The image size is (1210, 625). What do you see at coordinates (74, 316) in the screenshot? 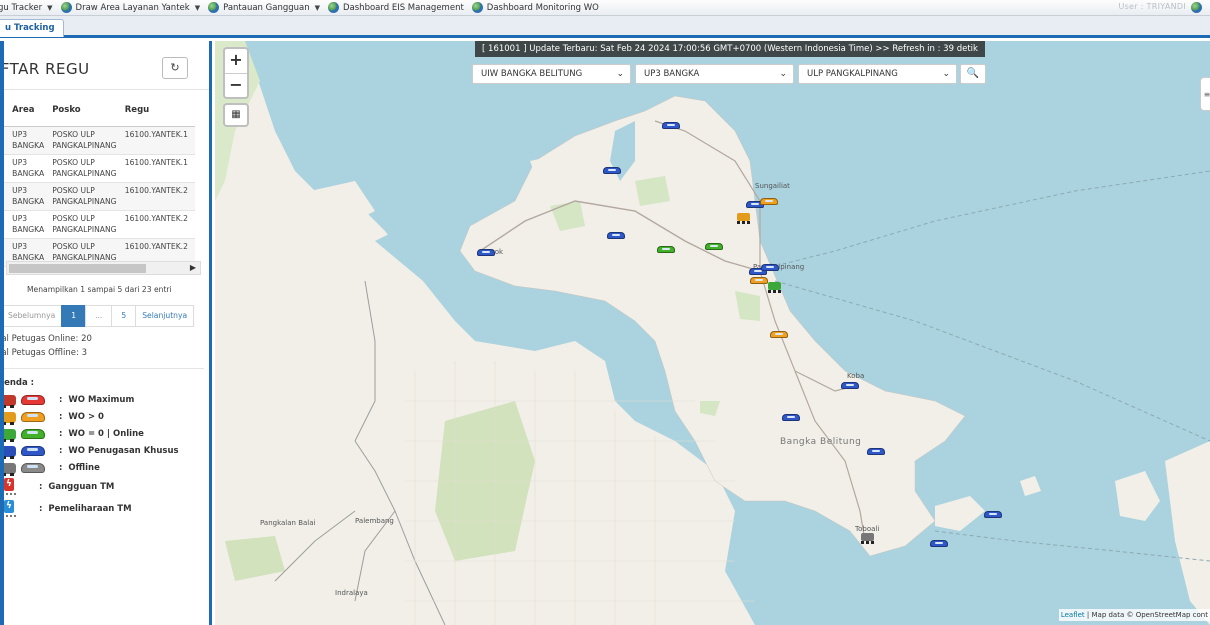
I see `pager-page-1: 1` at bounding box center [74, 316].